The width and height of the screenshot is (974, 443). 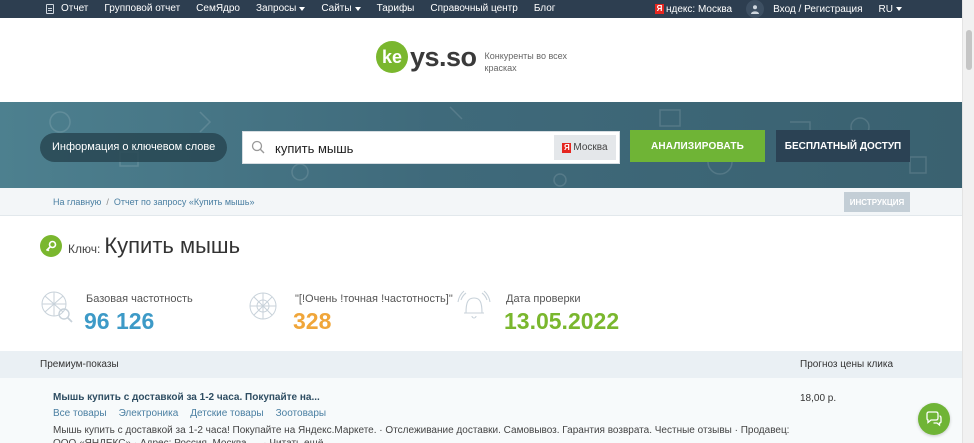 What do you see at coordinates (443, 57) in the screenshot?
I see `logo-text: ys.so` at bounding box center [443, 57].